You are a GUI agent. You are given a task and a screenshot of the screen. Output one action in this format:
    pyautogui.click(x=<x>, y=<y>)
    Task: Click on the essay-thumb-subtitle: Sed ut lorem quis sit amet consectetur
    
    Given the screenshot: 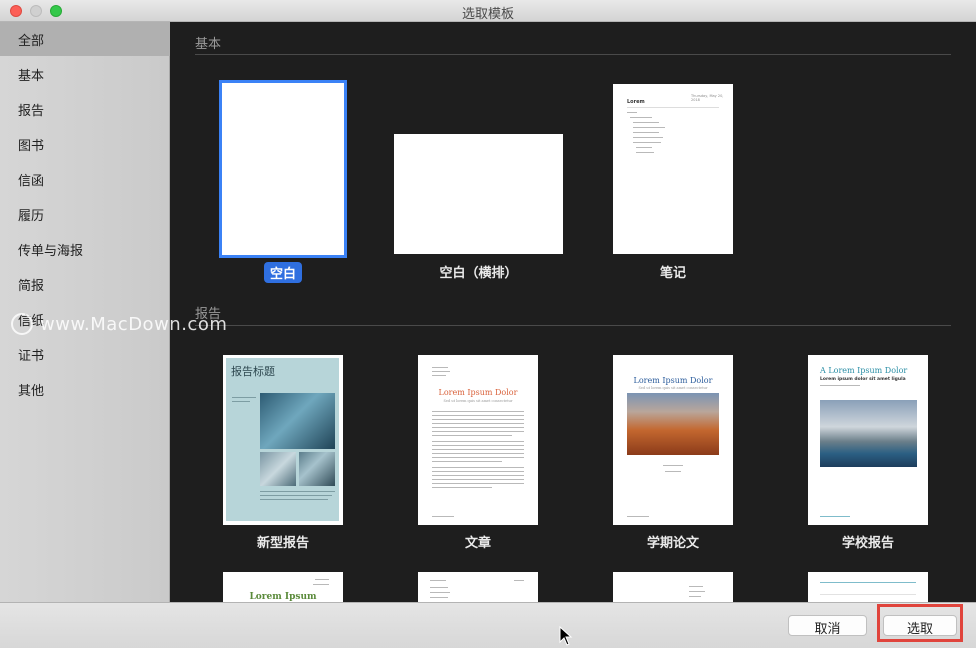 What is the action you would take?
    pyautogui.click(x=478, y=401)
    